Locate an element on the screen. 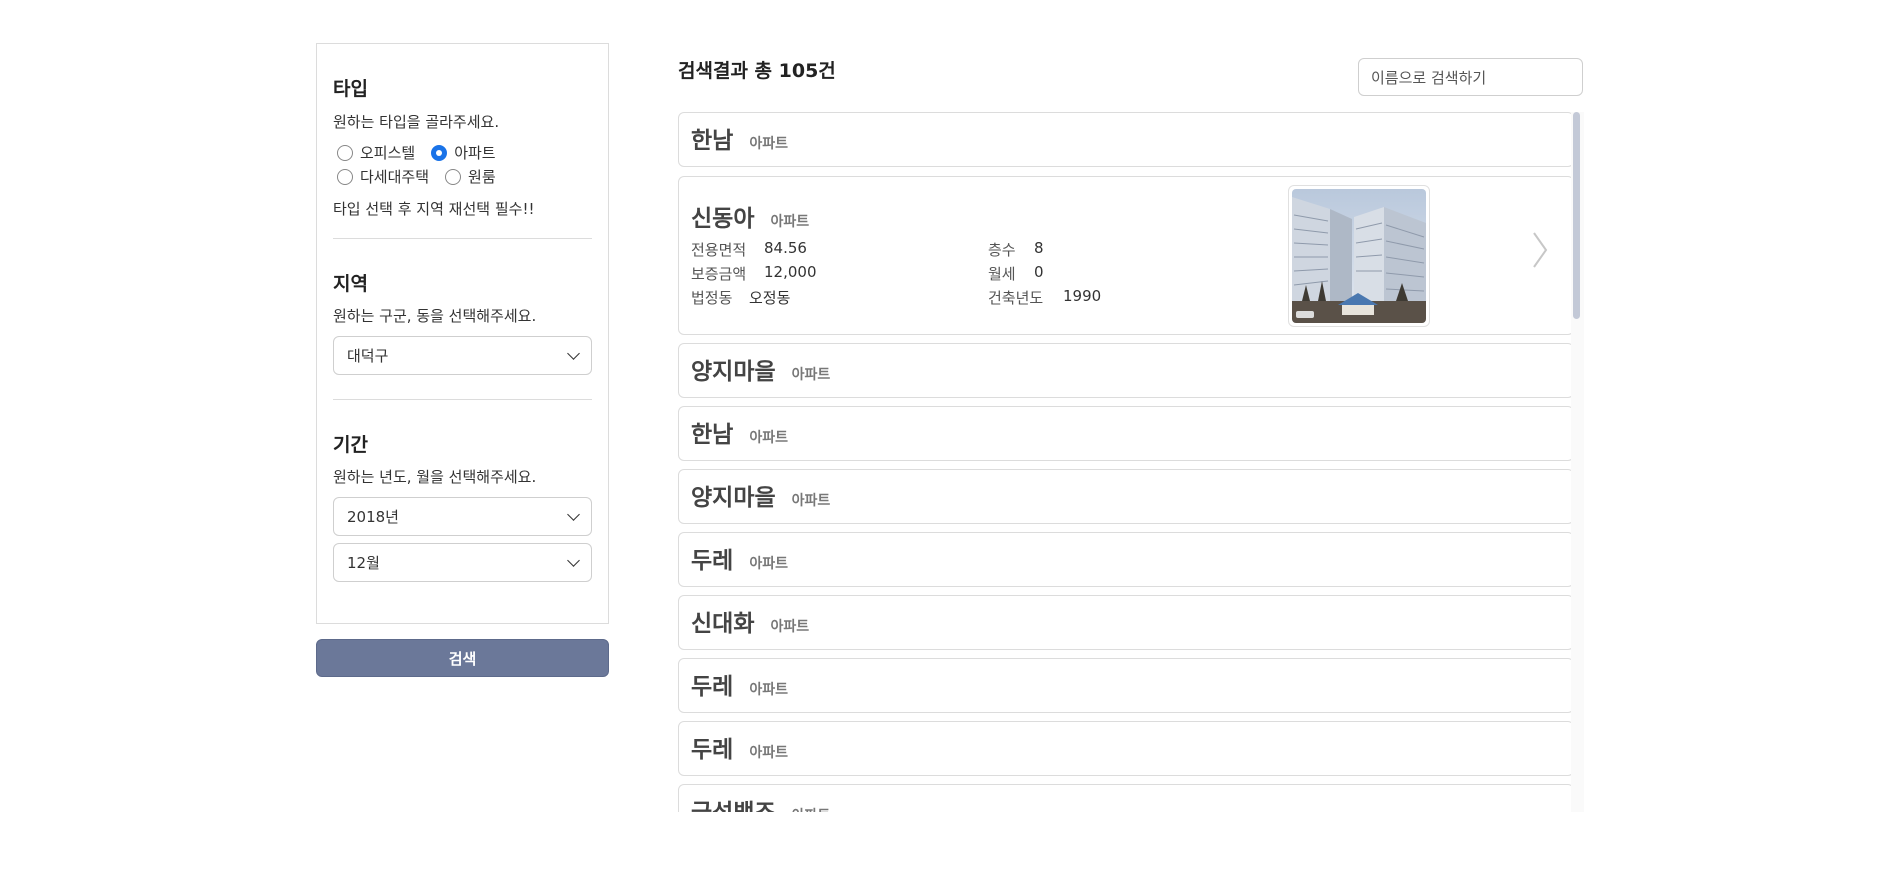 This screenshot has width=1897, height=874. area-label: 전용면적 is located at coordinates (719, 250).